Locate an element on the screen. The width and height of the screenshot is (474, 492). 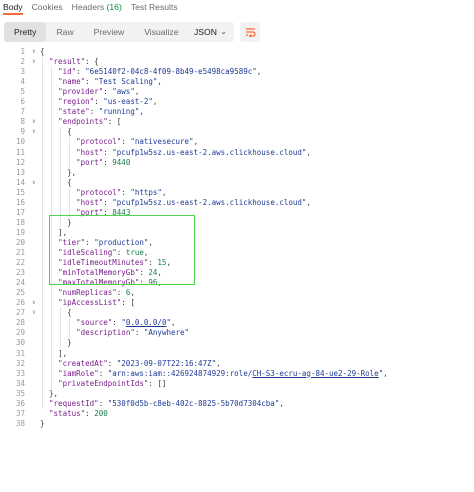
code-text: "endpoints": [ is located at coordinates (89, 122).